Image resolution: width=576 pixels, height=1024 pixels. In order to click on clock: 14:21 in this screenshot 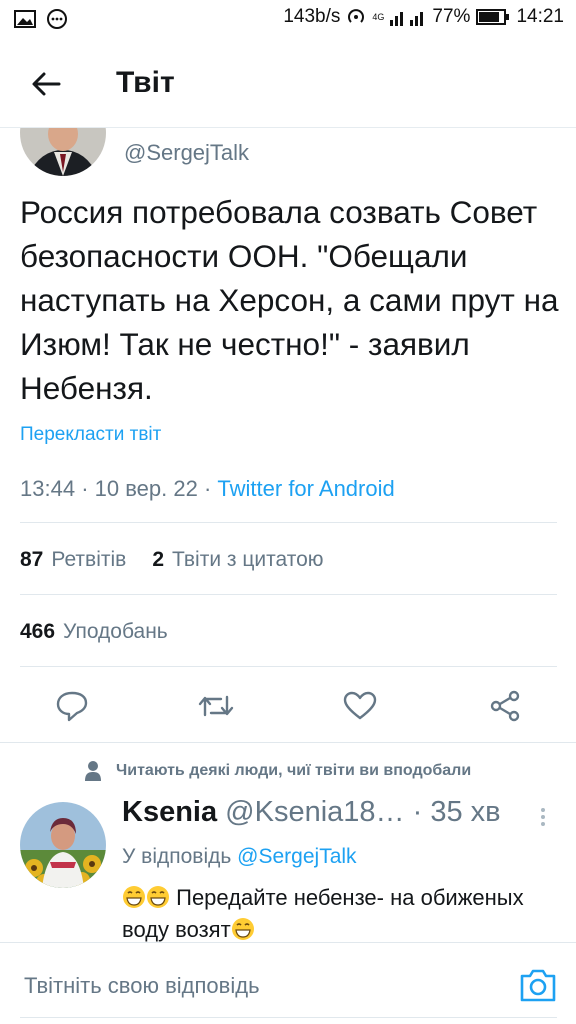, I will do `click(540, 16)`.